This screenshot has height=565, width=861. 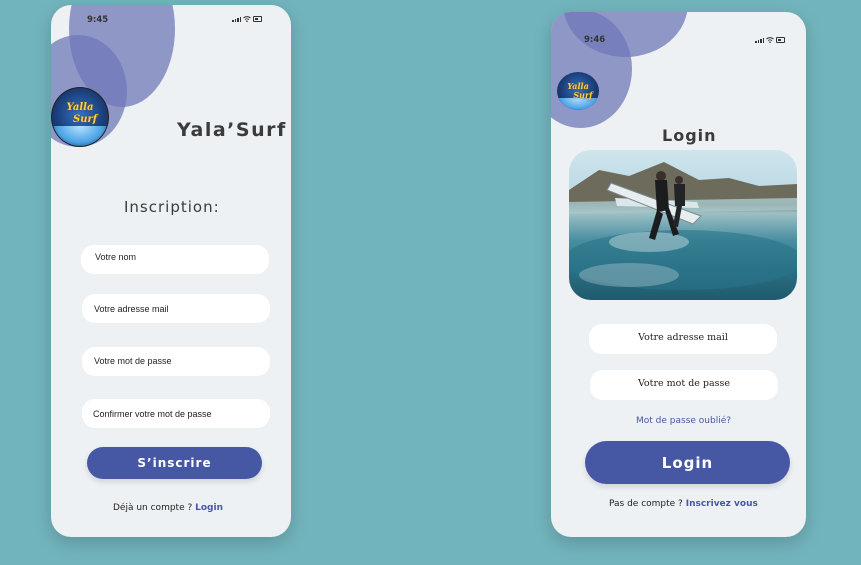 I want to click on login-prompt: Déjà un compte ? Login, so click(x=168, y=508).